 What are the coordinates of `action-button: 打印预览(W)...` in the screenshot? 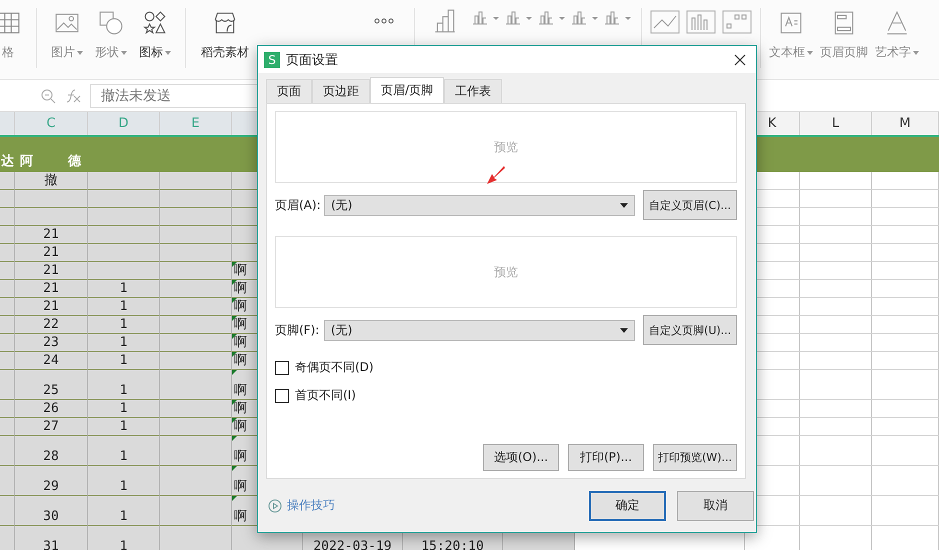 It's located at (695, 457).